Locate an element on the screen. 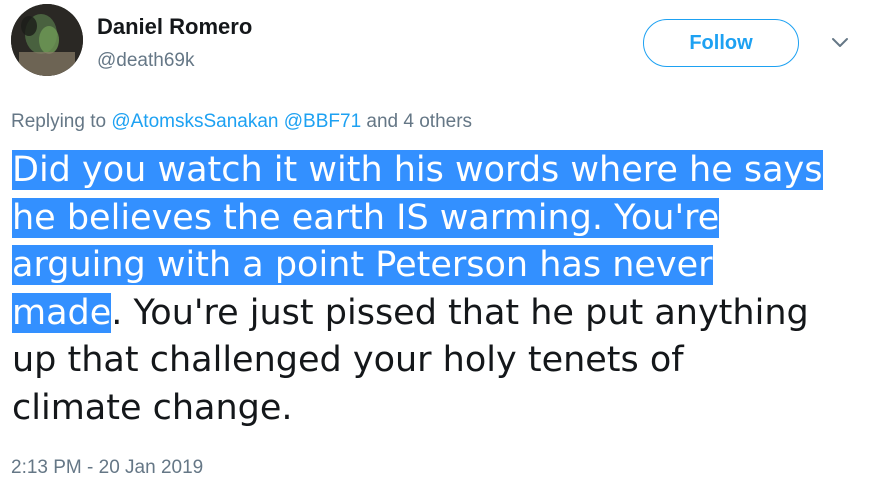 Image resolution: width=891 pixels, height=492 pixels. selected-text: arguing with a point Peterson has never is located at coordinates (362, 265).